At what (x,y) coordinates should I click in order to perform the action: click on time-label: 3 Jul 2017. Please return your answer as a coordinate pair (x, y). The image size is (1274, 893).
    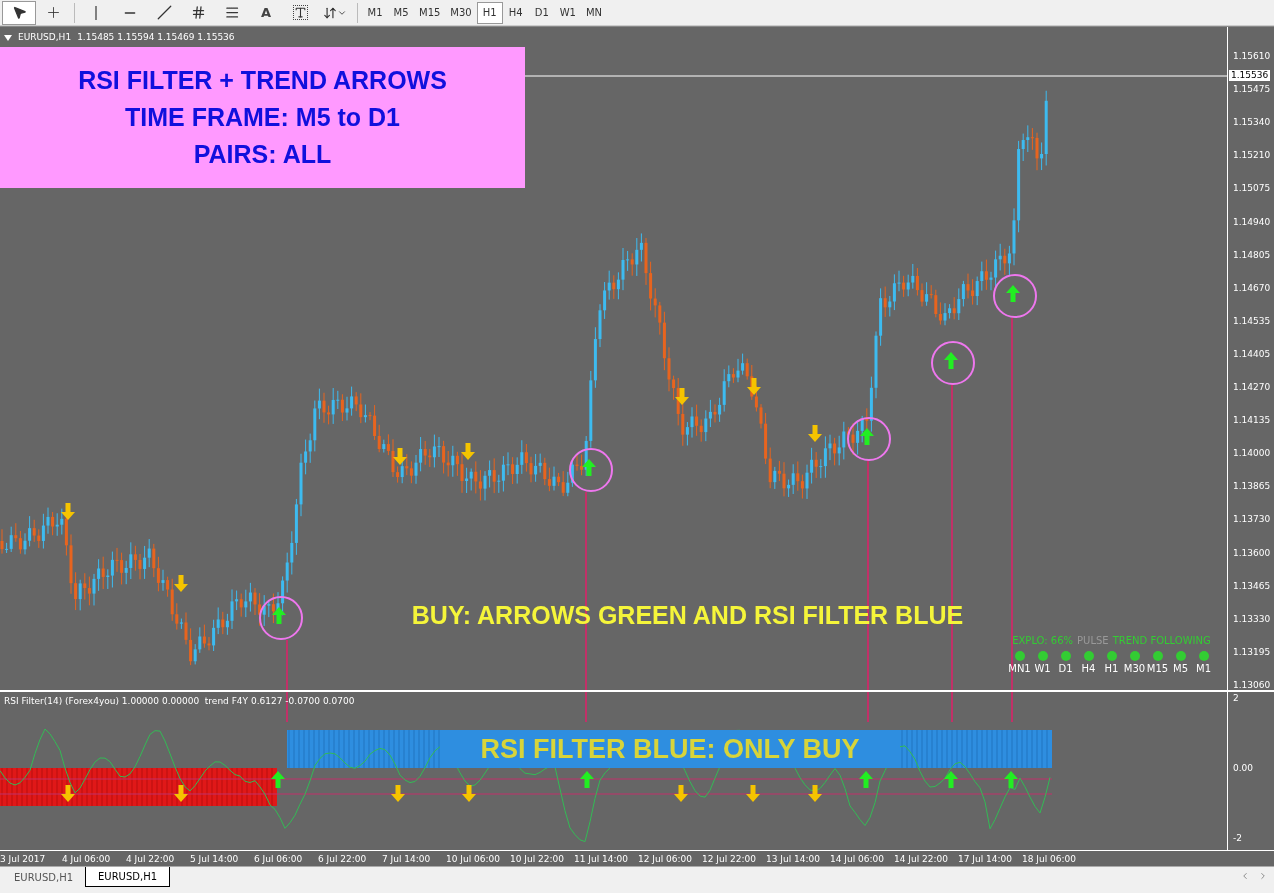
    Looking at the image, I should click on (23, 859).